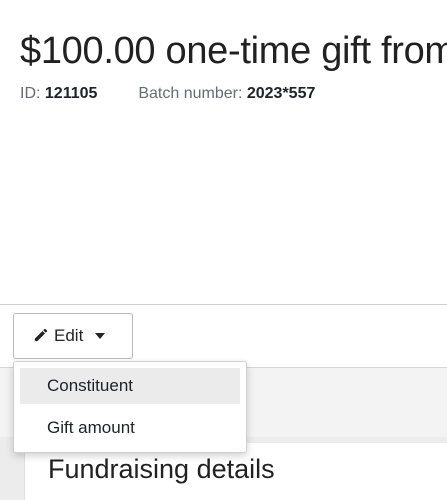 The width and height of the screenshot is (447, 500). I want to click on menu-item-constituent: Constituent, so click(130, 386).